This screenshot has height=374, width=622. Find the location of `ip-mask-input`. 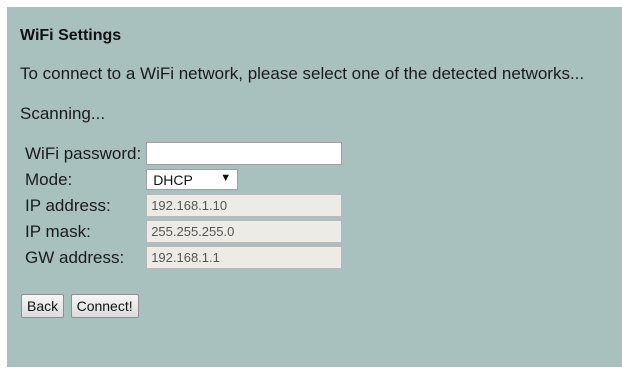

ip-mask-input is located at coordinates (244, 231).